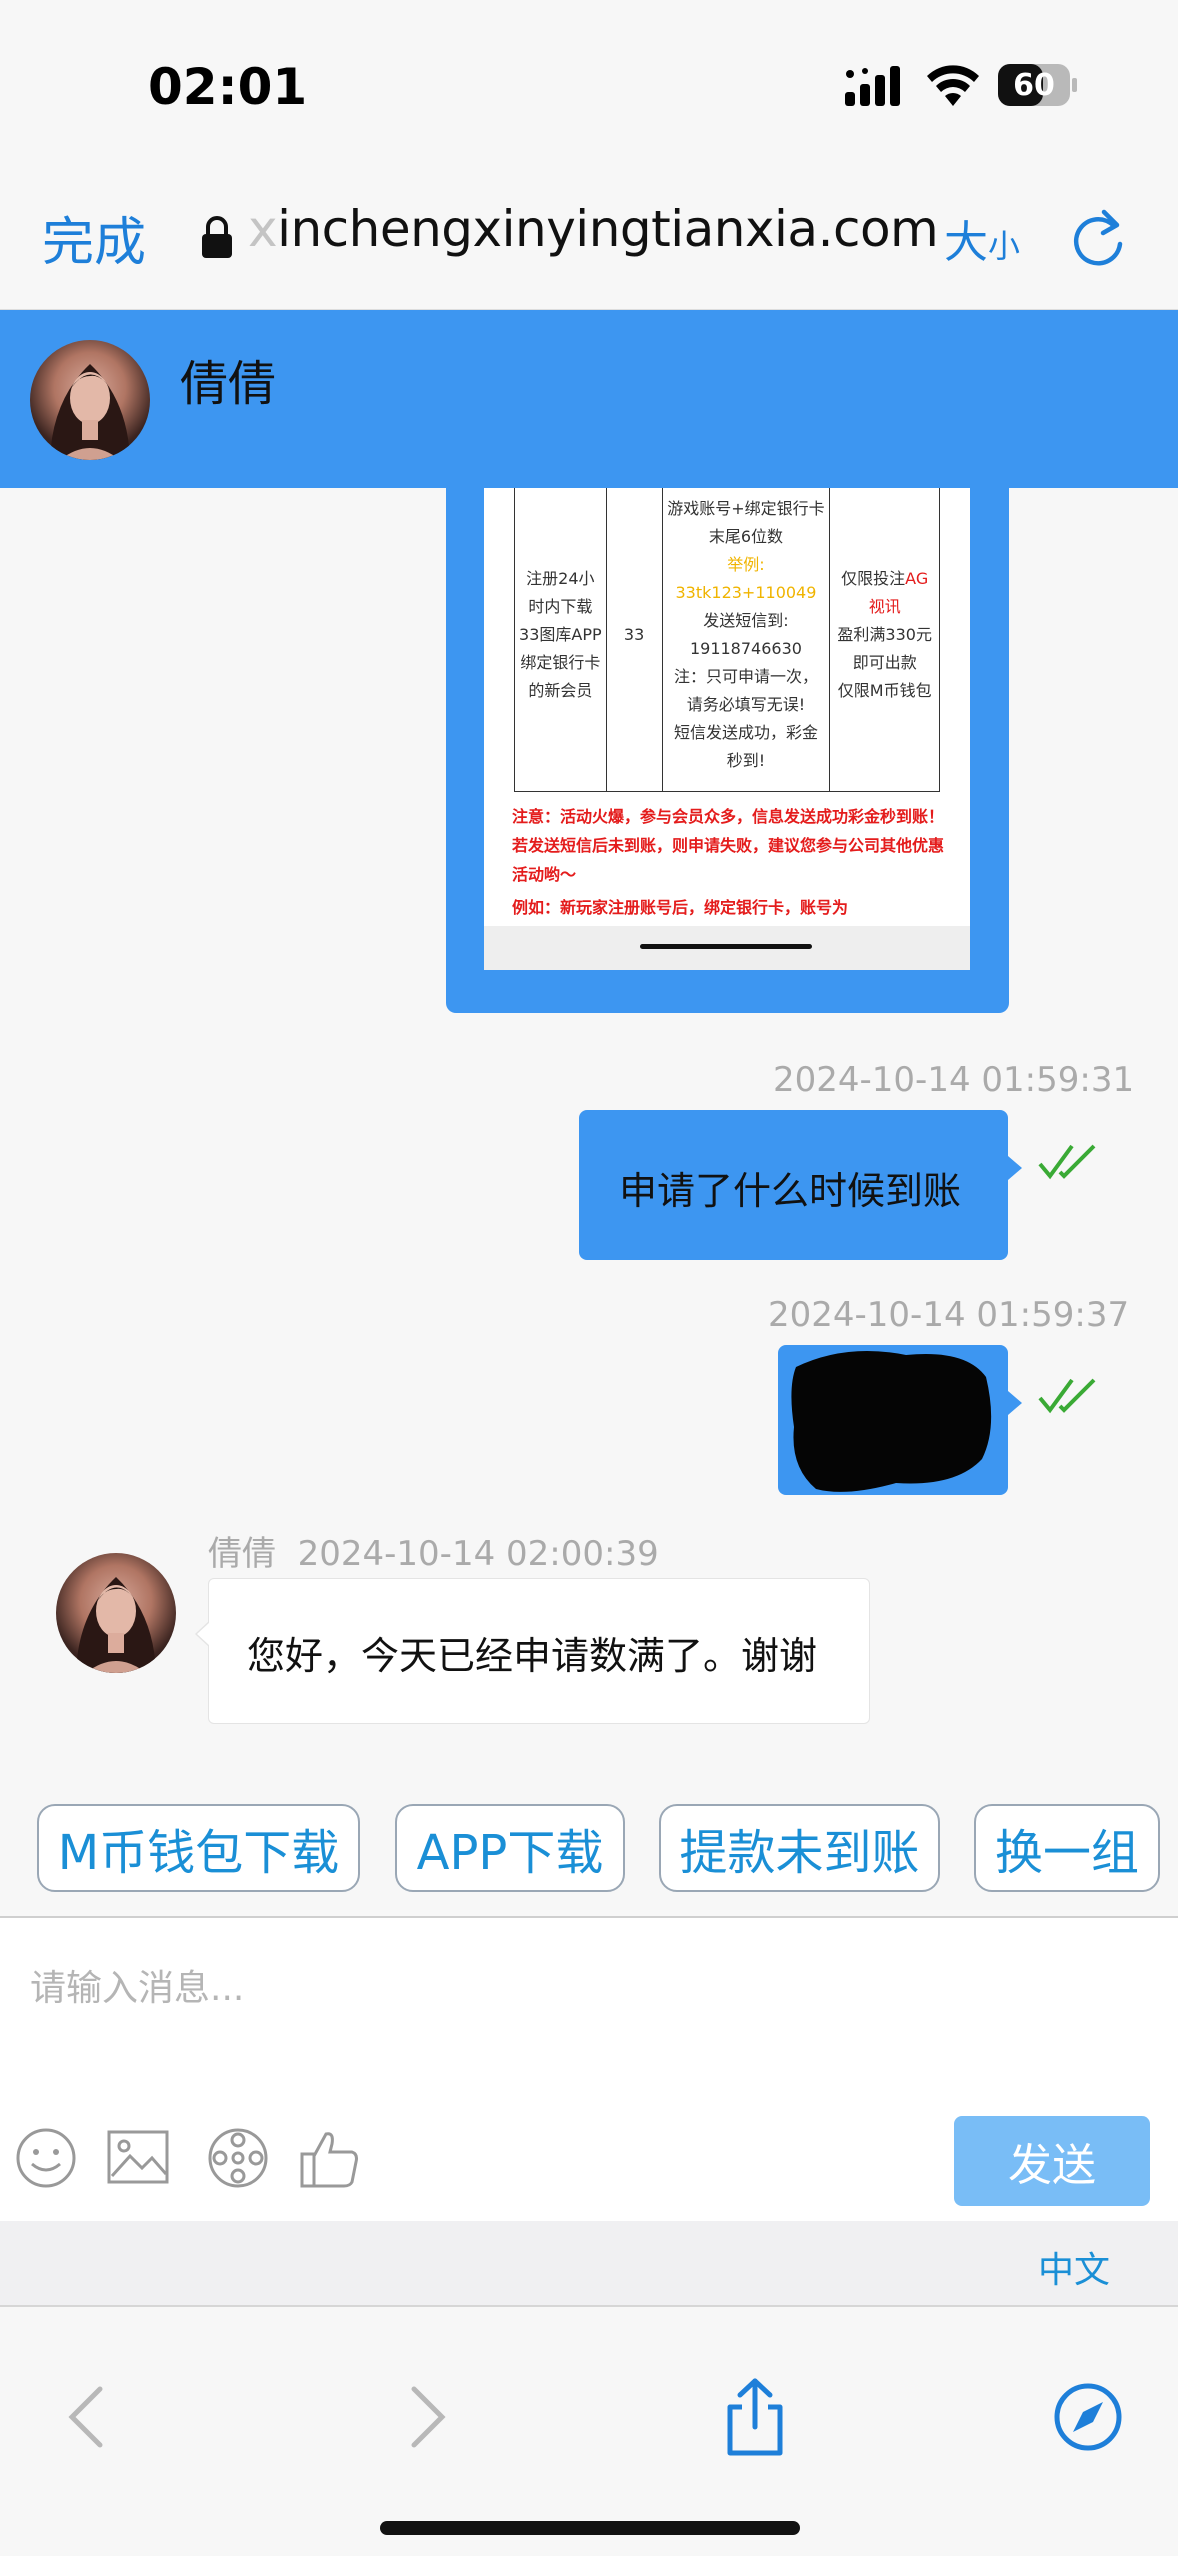 The width and height of the screenshot is (1178, 2556). I want to click on promo-cell-amount: 33, so click(634, 640).